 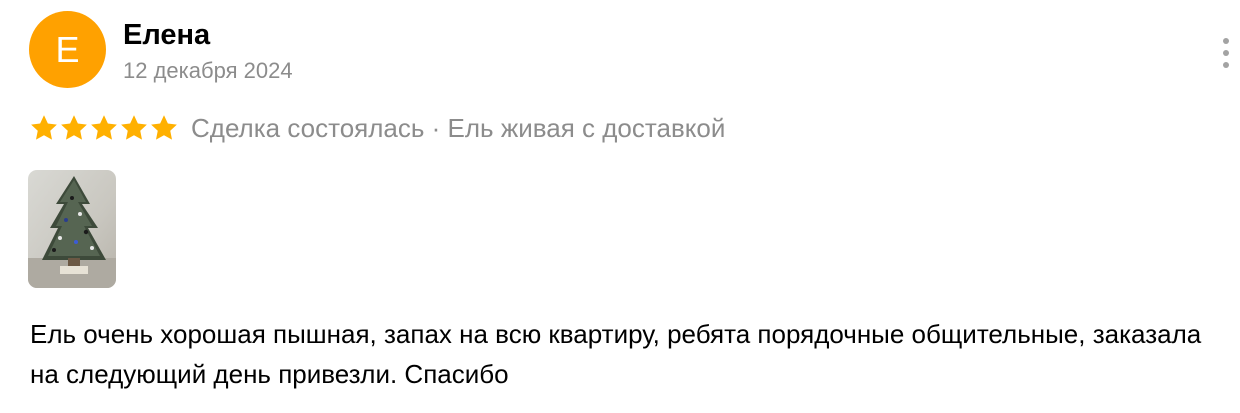 I want to click on avatar: Е, so click(x=67, y=49).